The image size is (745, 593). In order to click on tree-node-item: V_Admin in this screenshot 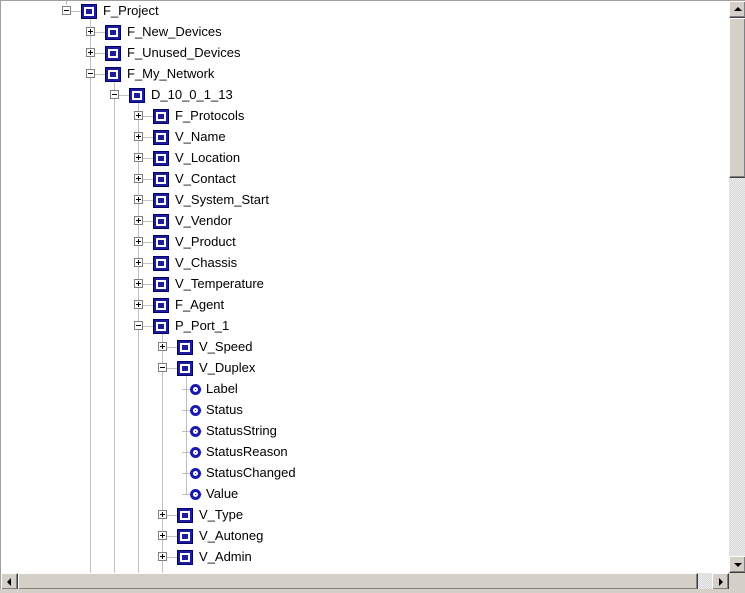, I will do `click(365, 557)`.